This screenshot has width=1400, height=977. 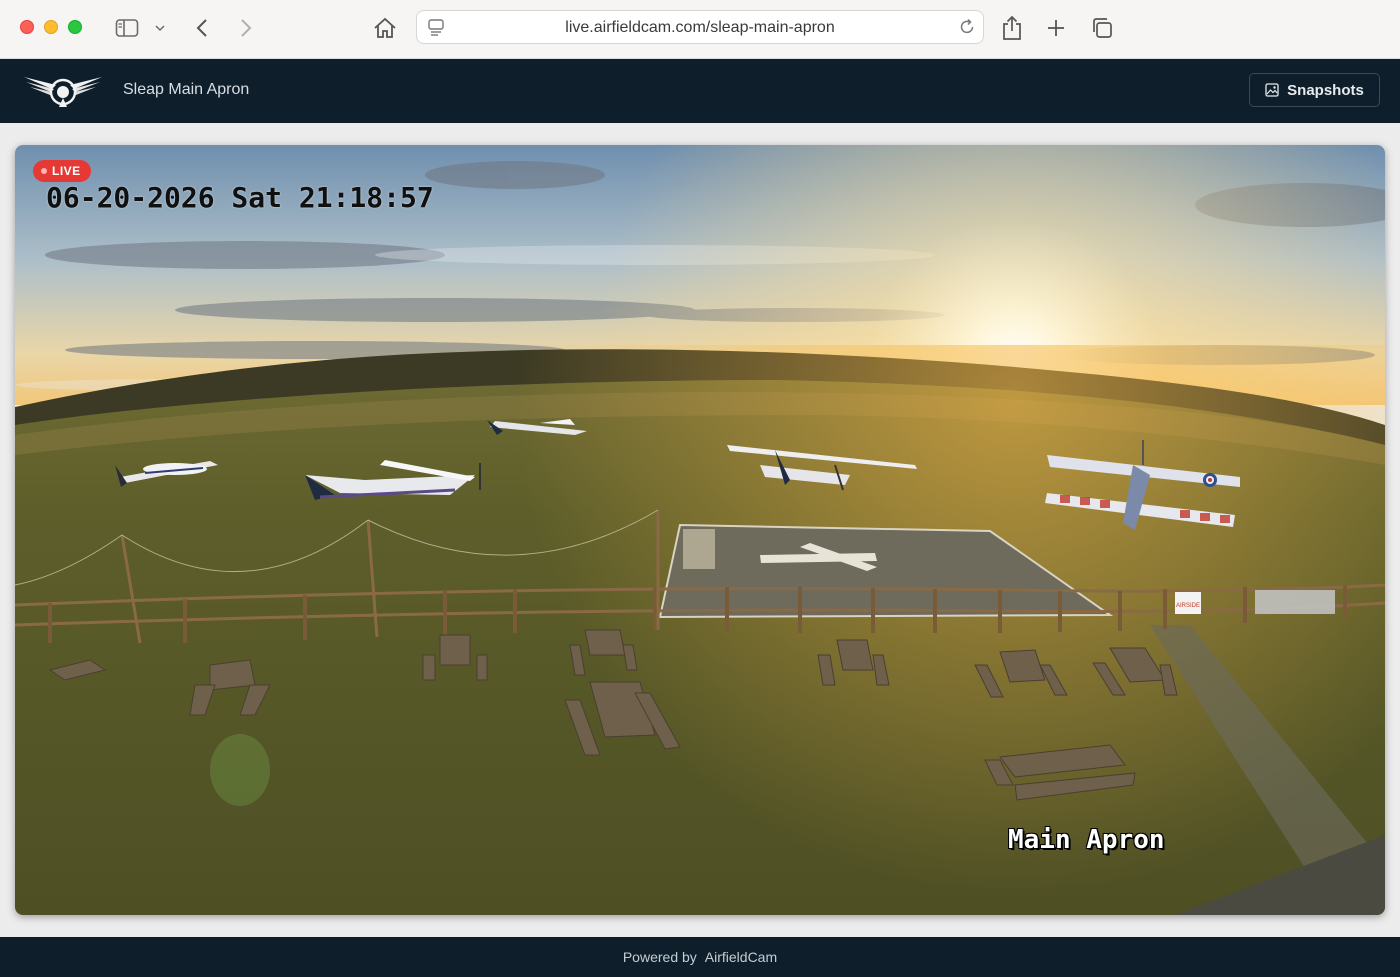 I want to click on browser-toolbar: live.airfieldcam.com/sleap-main-apron, so click(x=700, y=29).